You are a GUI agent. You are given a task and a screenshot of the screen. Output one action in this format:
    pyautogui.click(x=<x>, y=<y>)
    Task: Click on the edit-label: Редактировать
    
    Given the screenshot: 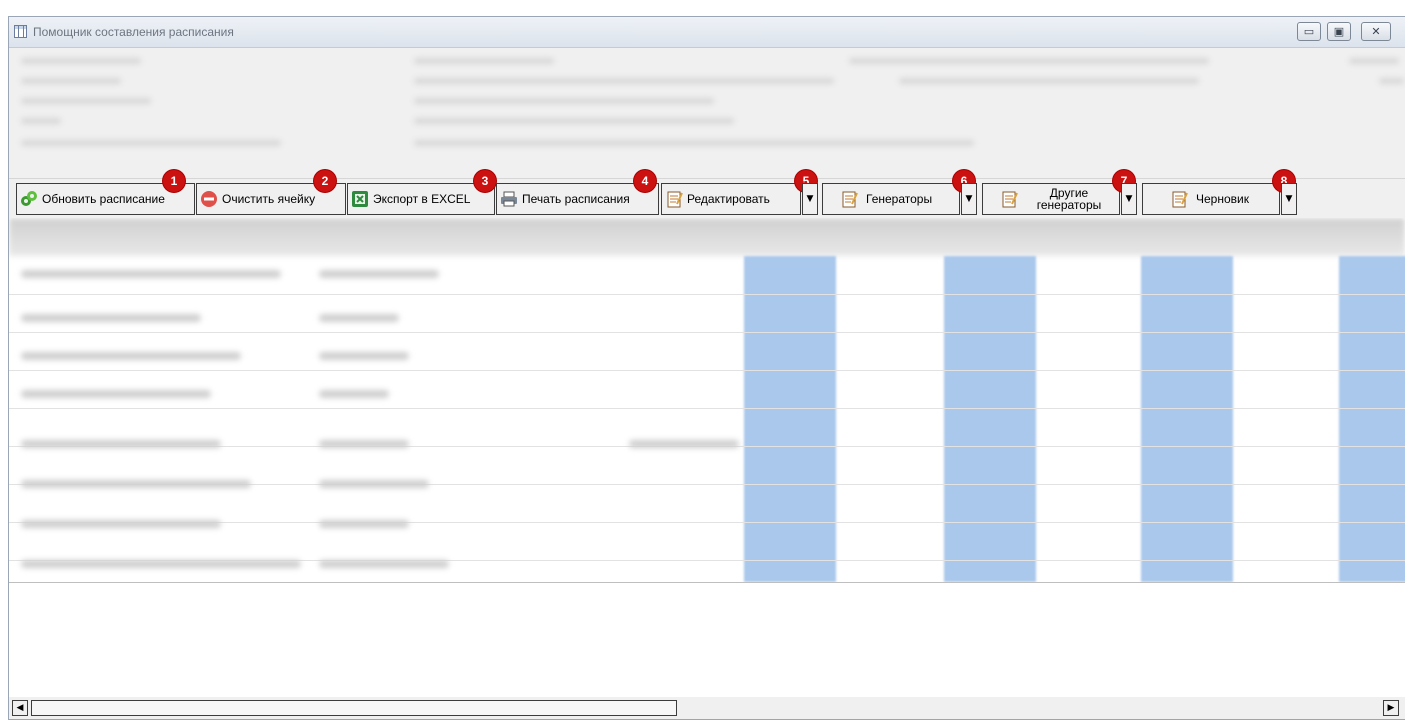 What is the action you would take?
    pyautogui.click(x=728, y=199)
    